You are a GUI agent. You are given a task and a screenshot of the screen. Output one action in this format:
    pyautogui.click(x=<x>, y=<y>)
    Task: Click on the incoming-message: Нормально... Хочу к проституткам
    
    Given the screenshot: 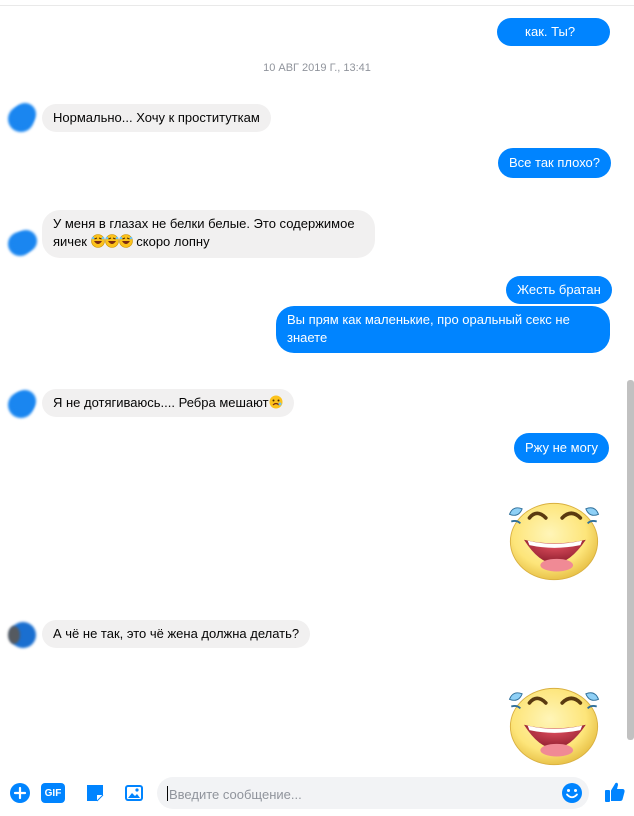 What is the action you would take?
    pyautogui.click(x=156, y=118)
    